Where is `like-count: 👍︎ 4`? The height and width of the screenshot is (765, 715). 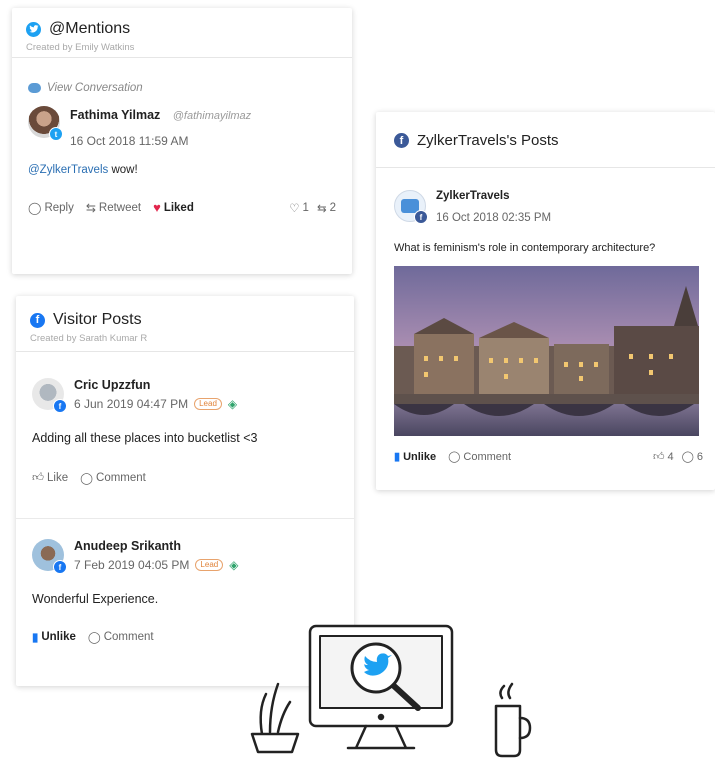 like-count: 👍︎ 4 is located at coordinates (663, 457).